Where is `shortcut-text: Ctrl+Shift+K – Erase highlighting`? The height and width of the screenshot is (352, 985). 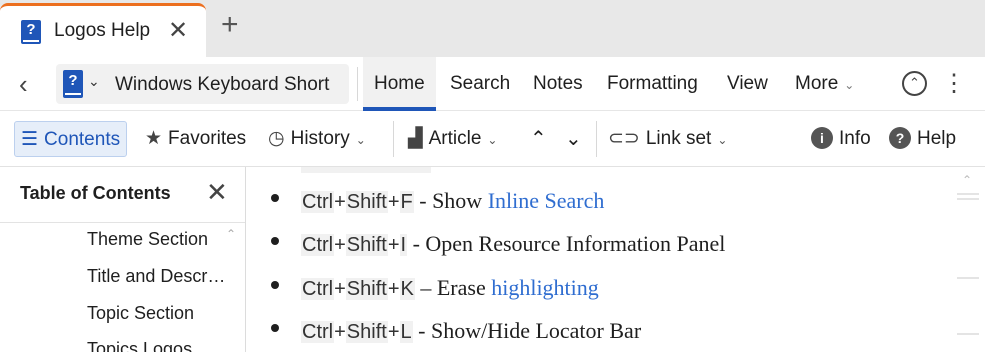
shortcut-text: Ctrl+Shift+K – Erase highlighting is located at coordinates (450, 287).